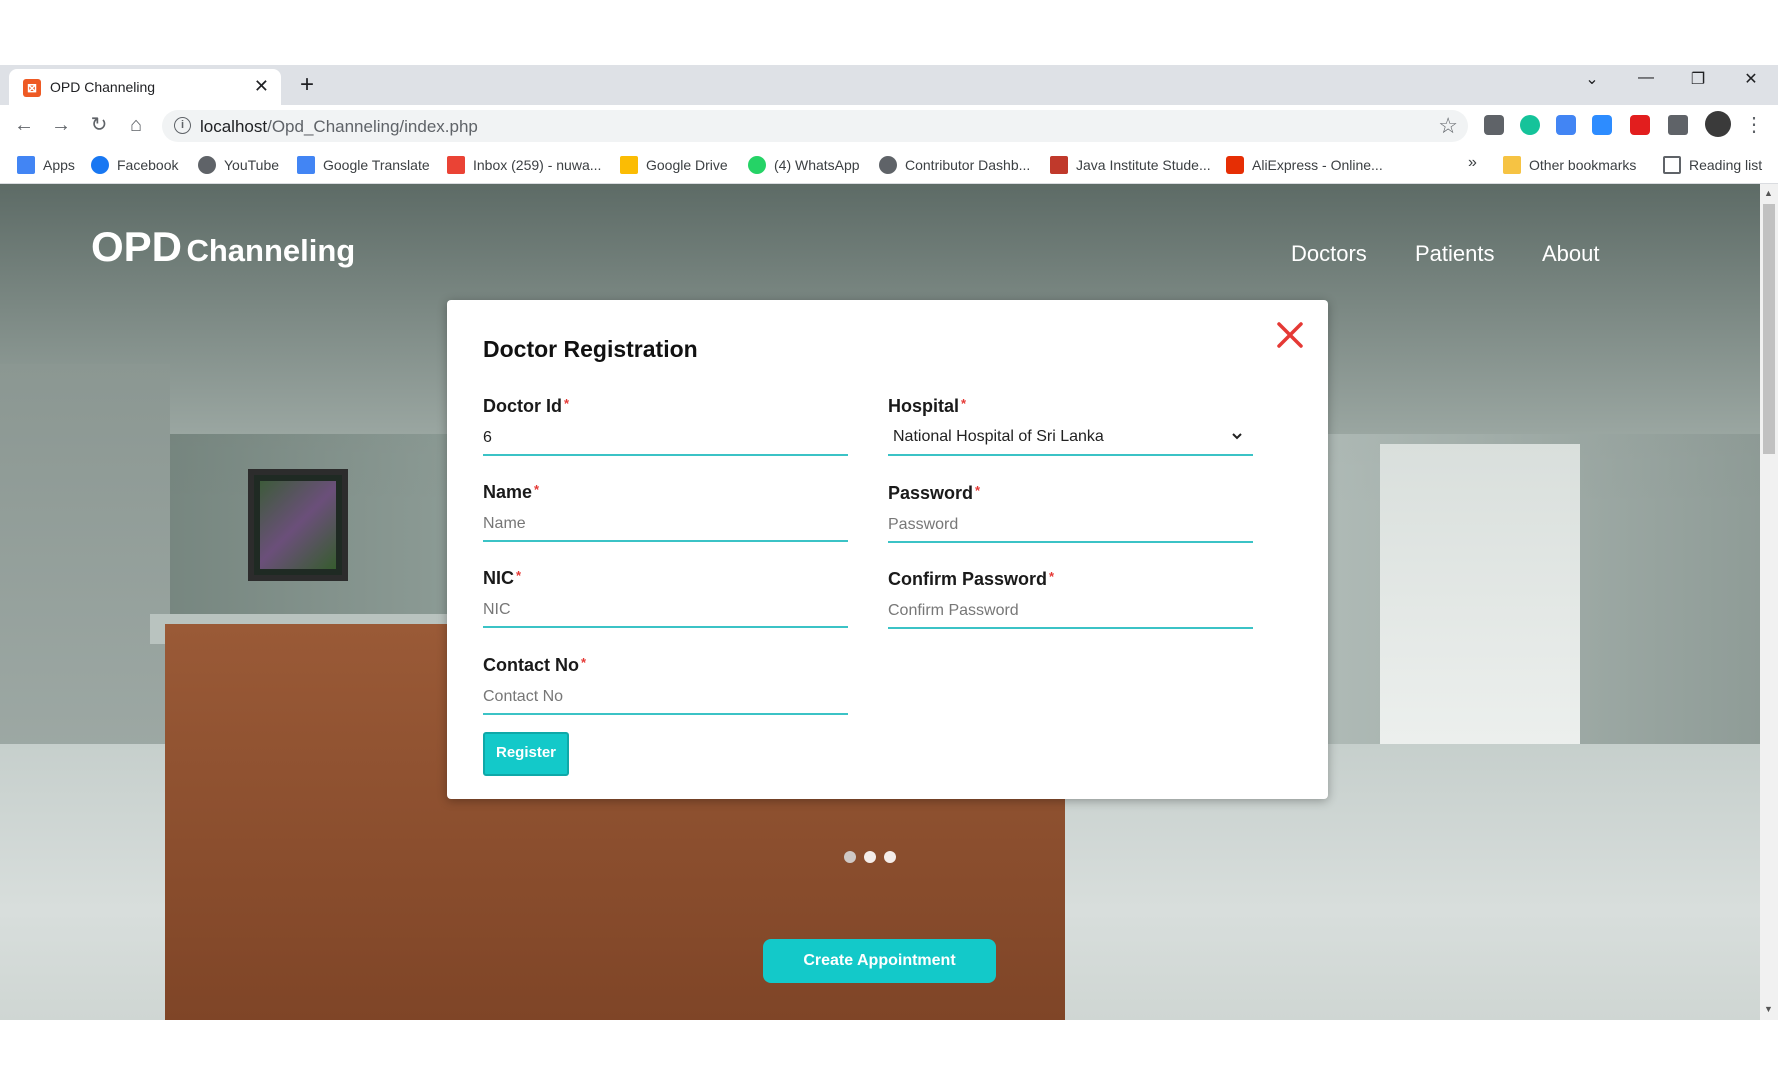 This screenshot has height=1085, width=1778. Describe the element at coordinates (665, 611) in the screenshot. I see `nic-input` at that location.